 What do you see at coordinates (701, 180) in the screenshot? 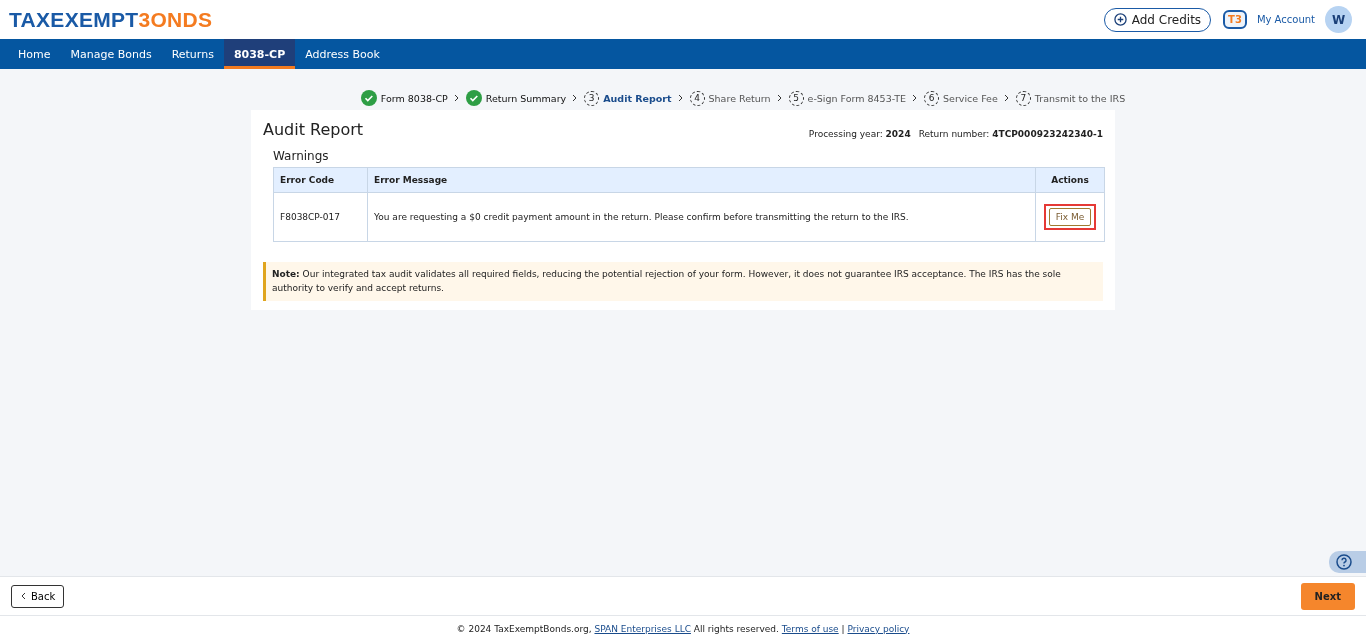
I see `column-header: Error Message` at bounding box center [701, 180].